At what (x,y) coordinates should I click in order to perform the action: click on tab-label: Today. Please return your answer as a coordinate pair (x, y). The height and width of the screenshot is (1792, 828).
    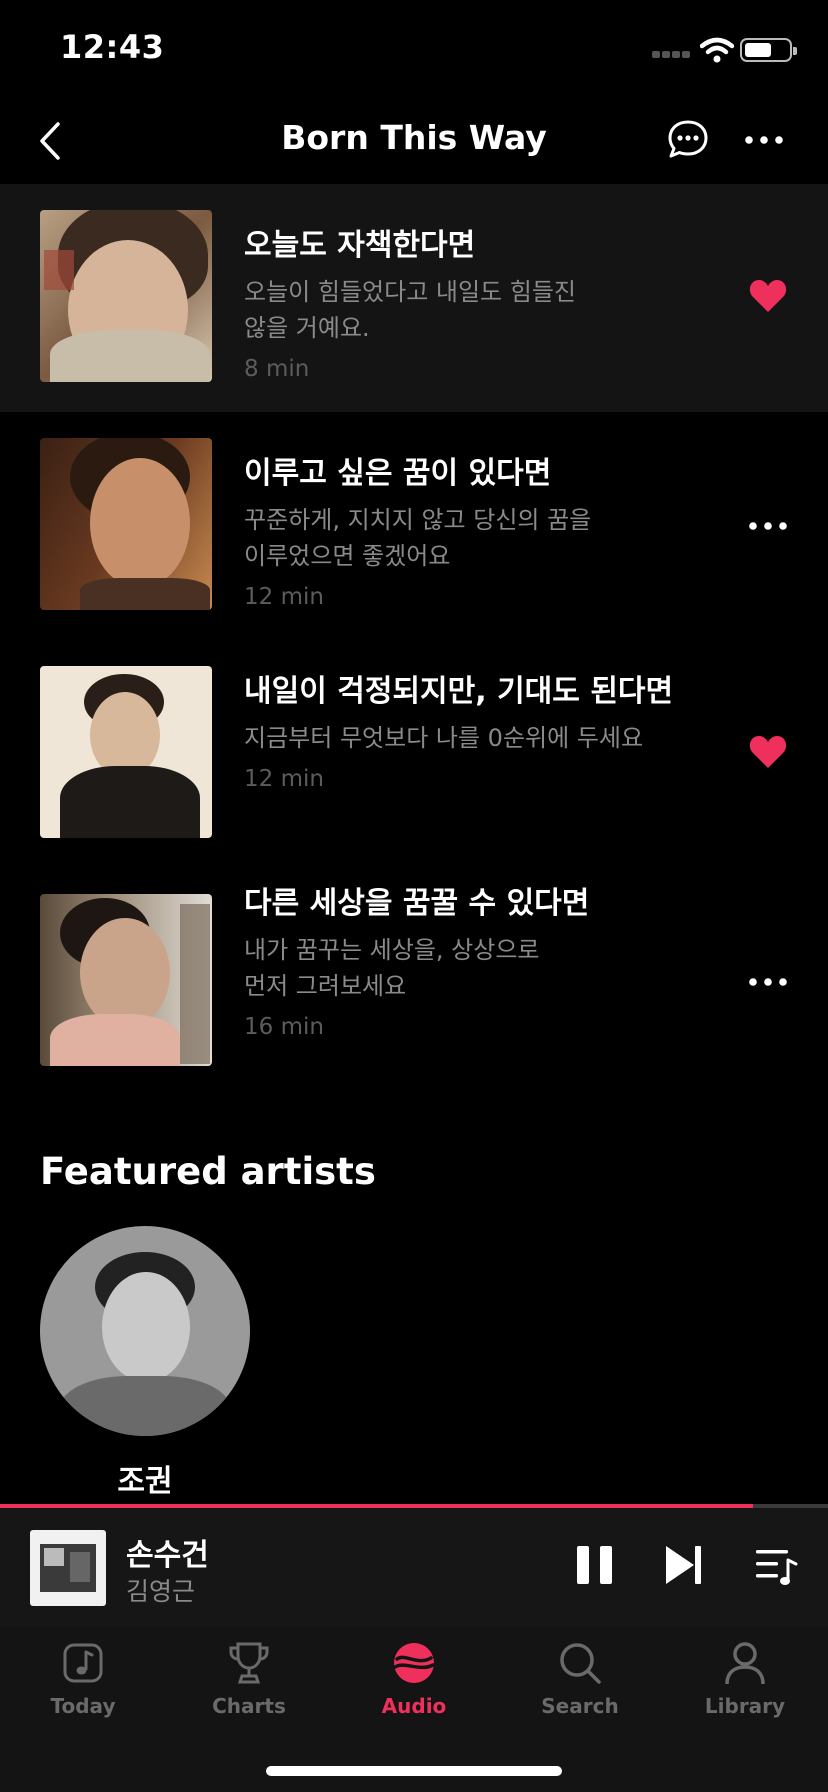
    Looking at the image, I should click on (83, 1706).